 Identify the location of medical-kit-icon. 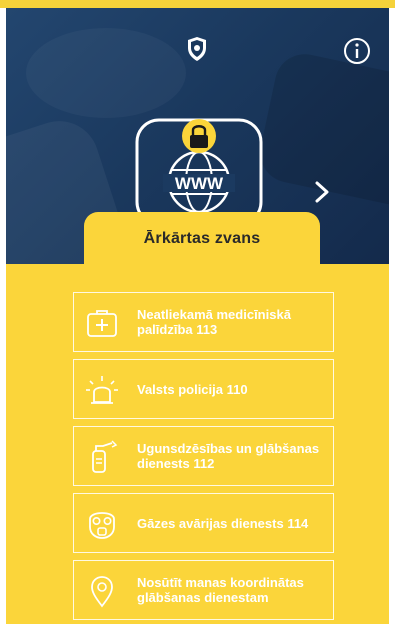
(102, 323).